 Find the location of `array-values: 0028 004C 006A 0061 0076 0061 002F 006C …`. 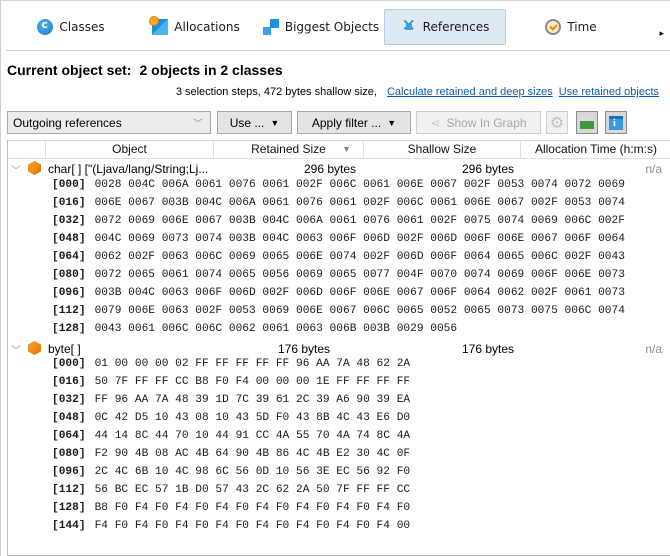

array-values: 0028 004C 006A 0061 0076 0061 002F 006C … is located at coordinates (359, 185).